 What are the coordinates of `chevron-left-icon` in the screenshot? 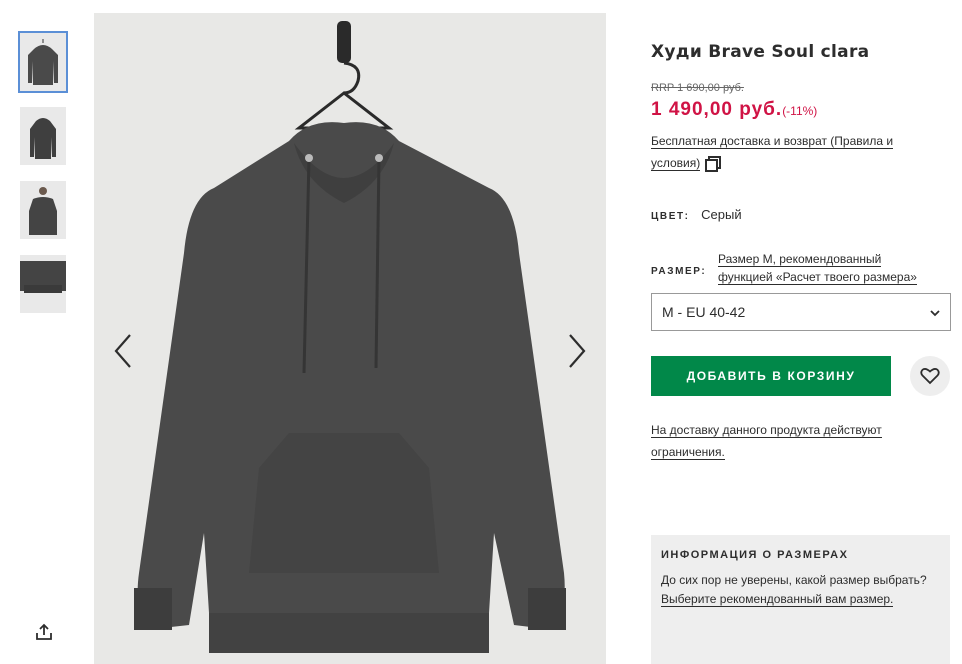 It's located at (122, 351).